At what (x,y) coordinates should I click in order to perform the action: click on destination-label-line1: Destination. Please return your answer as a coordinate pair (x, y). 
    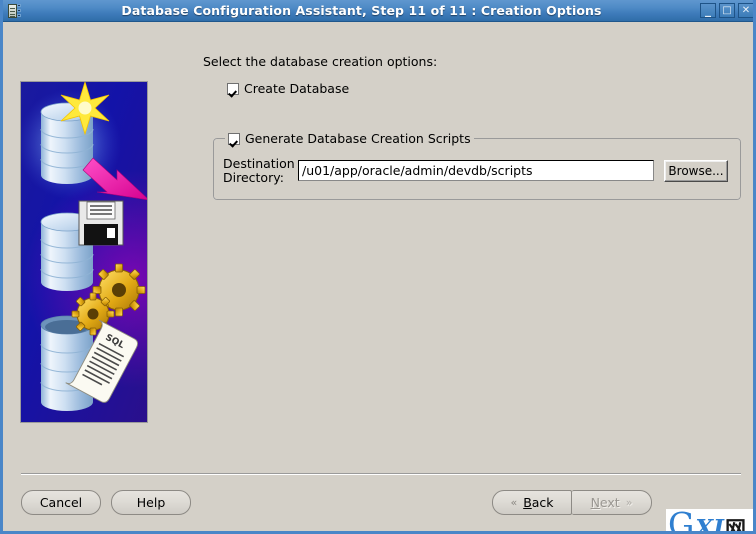
    Looking at the image, I should click on (259, 163).